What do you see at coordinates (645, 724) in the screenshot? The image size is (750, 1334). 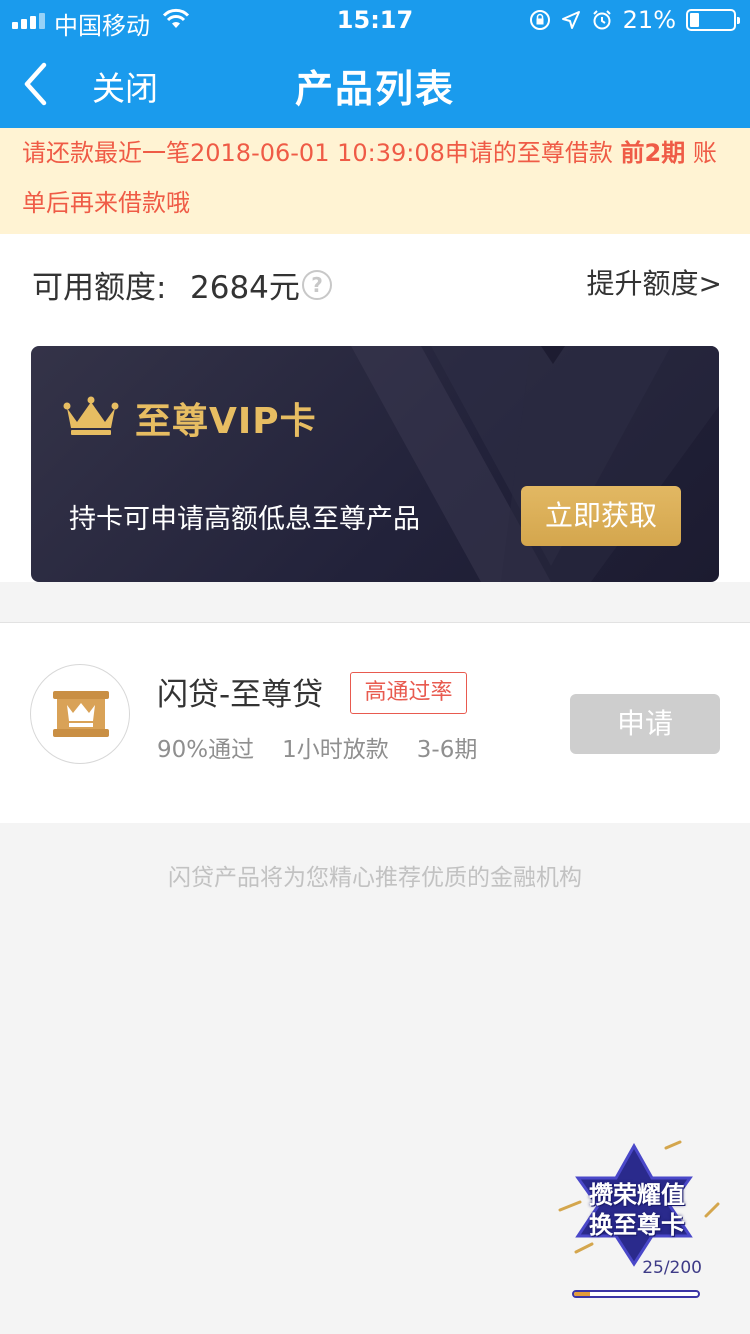 I see `apply-button: 申请` at bounding box center [645, 724].